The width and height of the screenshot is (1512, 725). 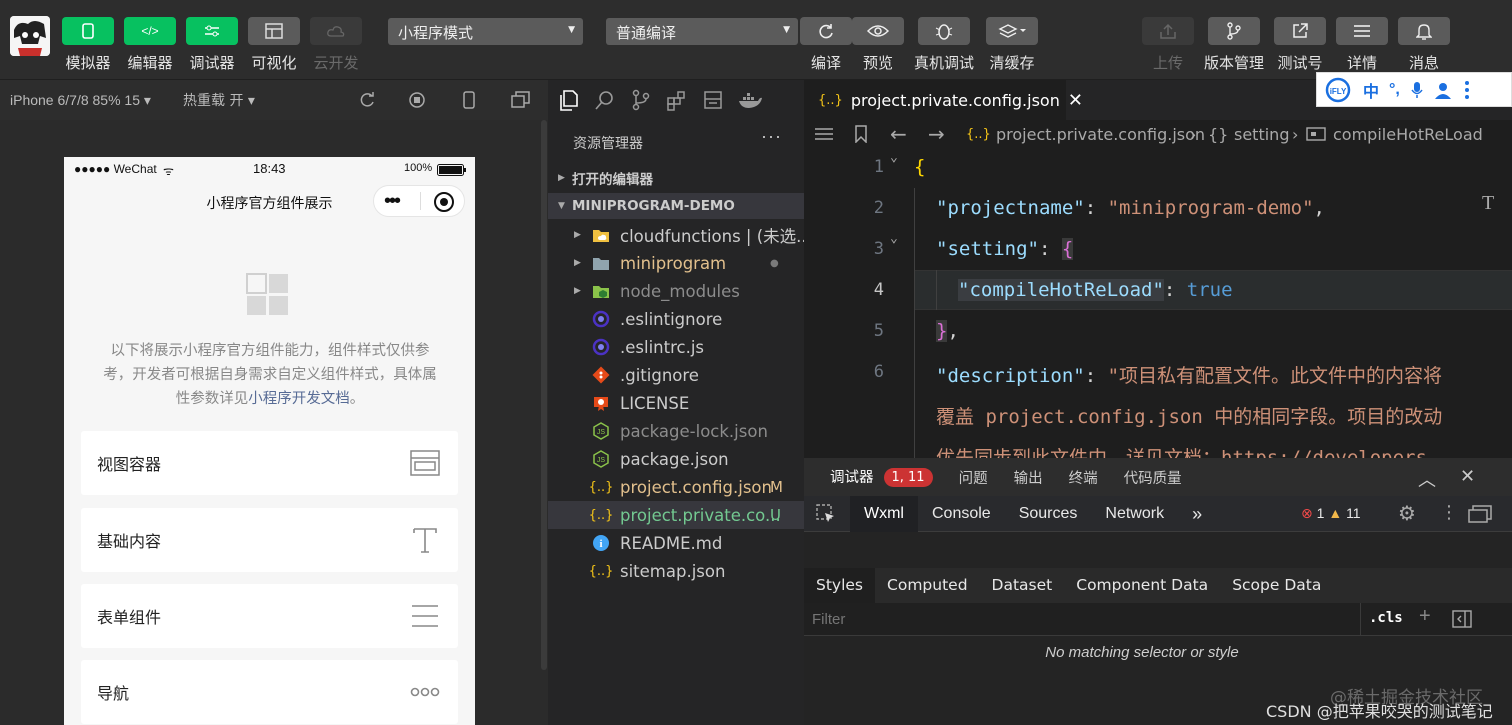 I want to click on files-icon, so click(x=569, y=100).